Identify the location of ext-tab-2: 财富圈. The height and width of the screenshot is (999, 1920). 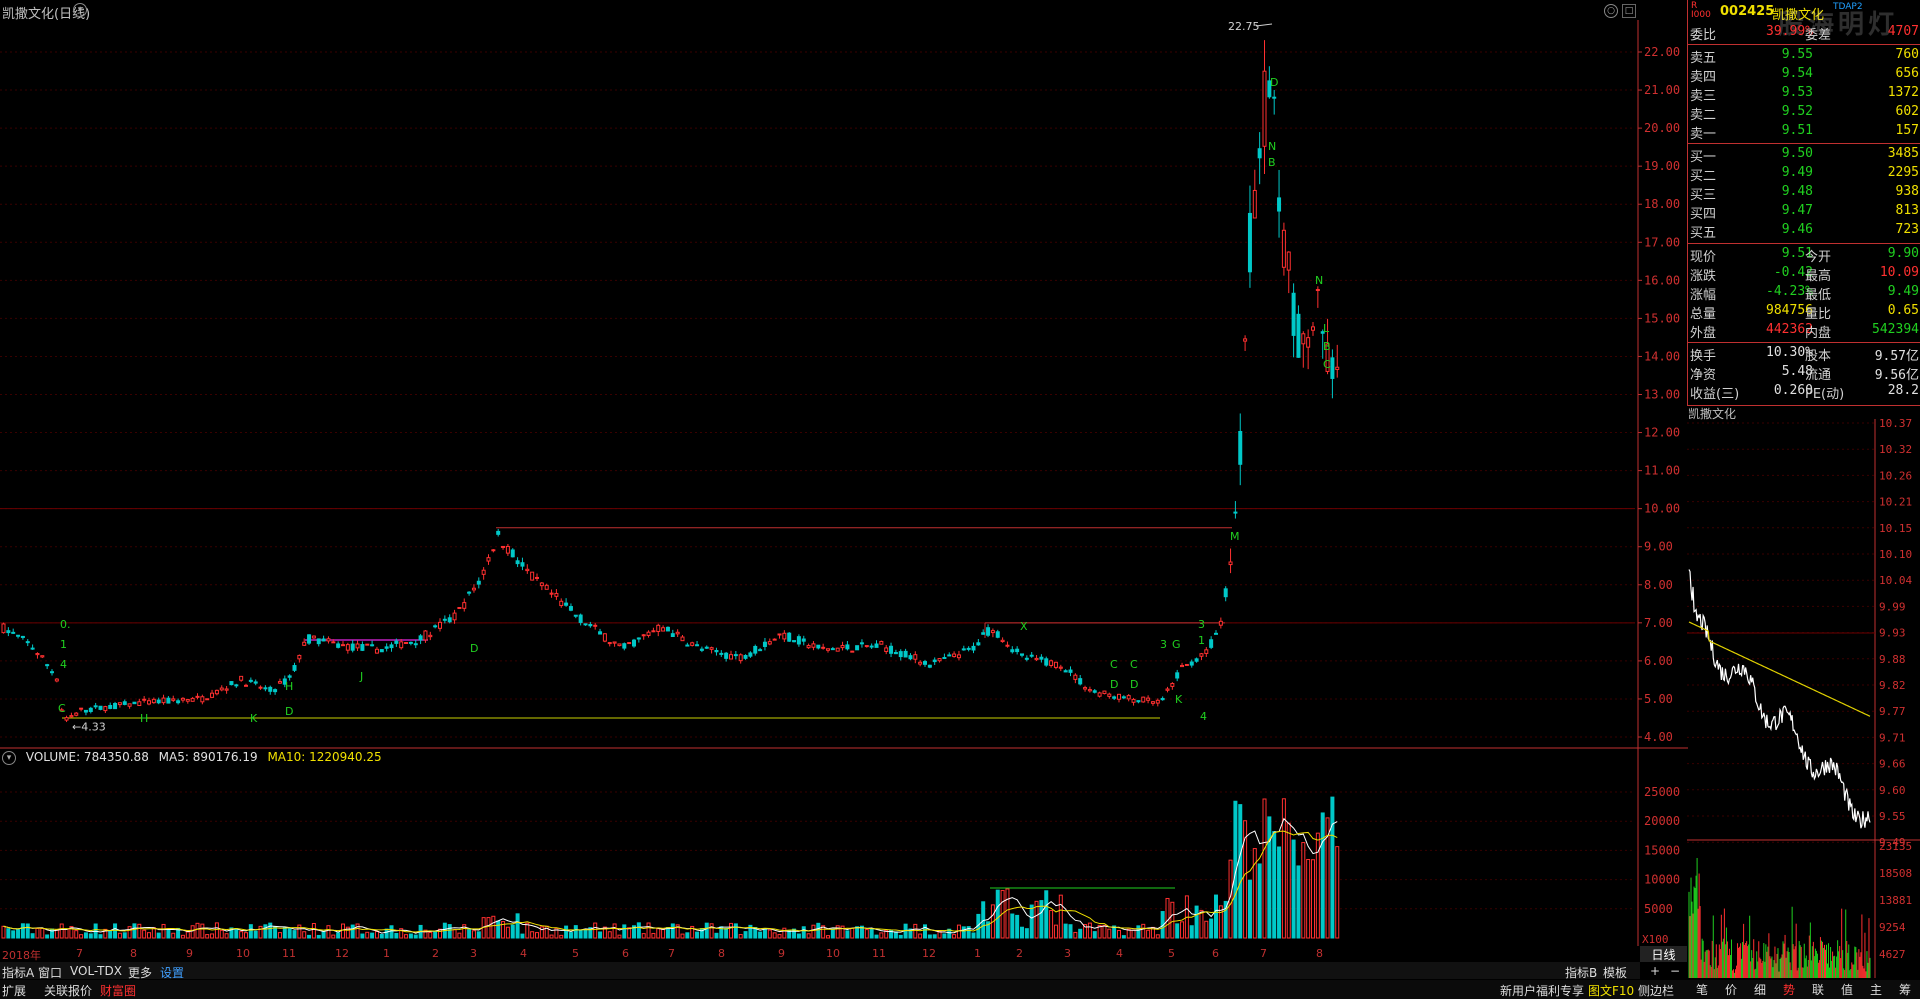
(118, 990).